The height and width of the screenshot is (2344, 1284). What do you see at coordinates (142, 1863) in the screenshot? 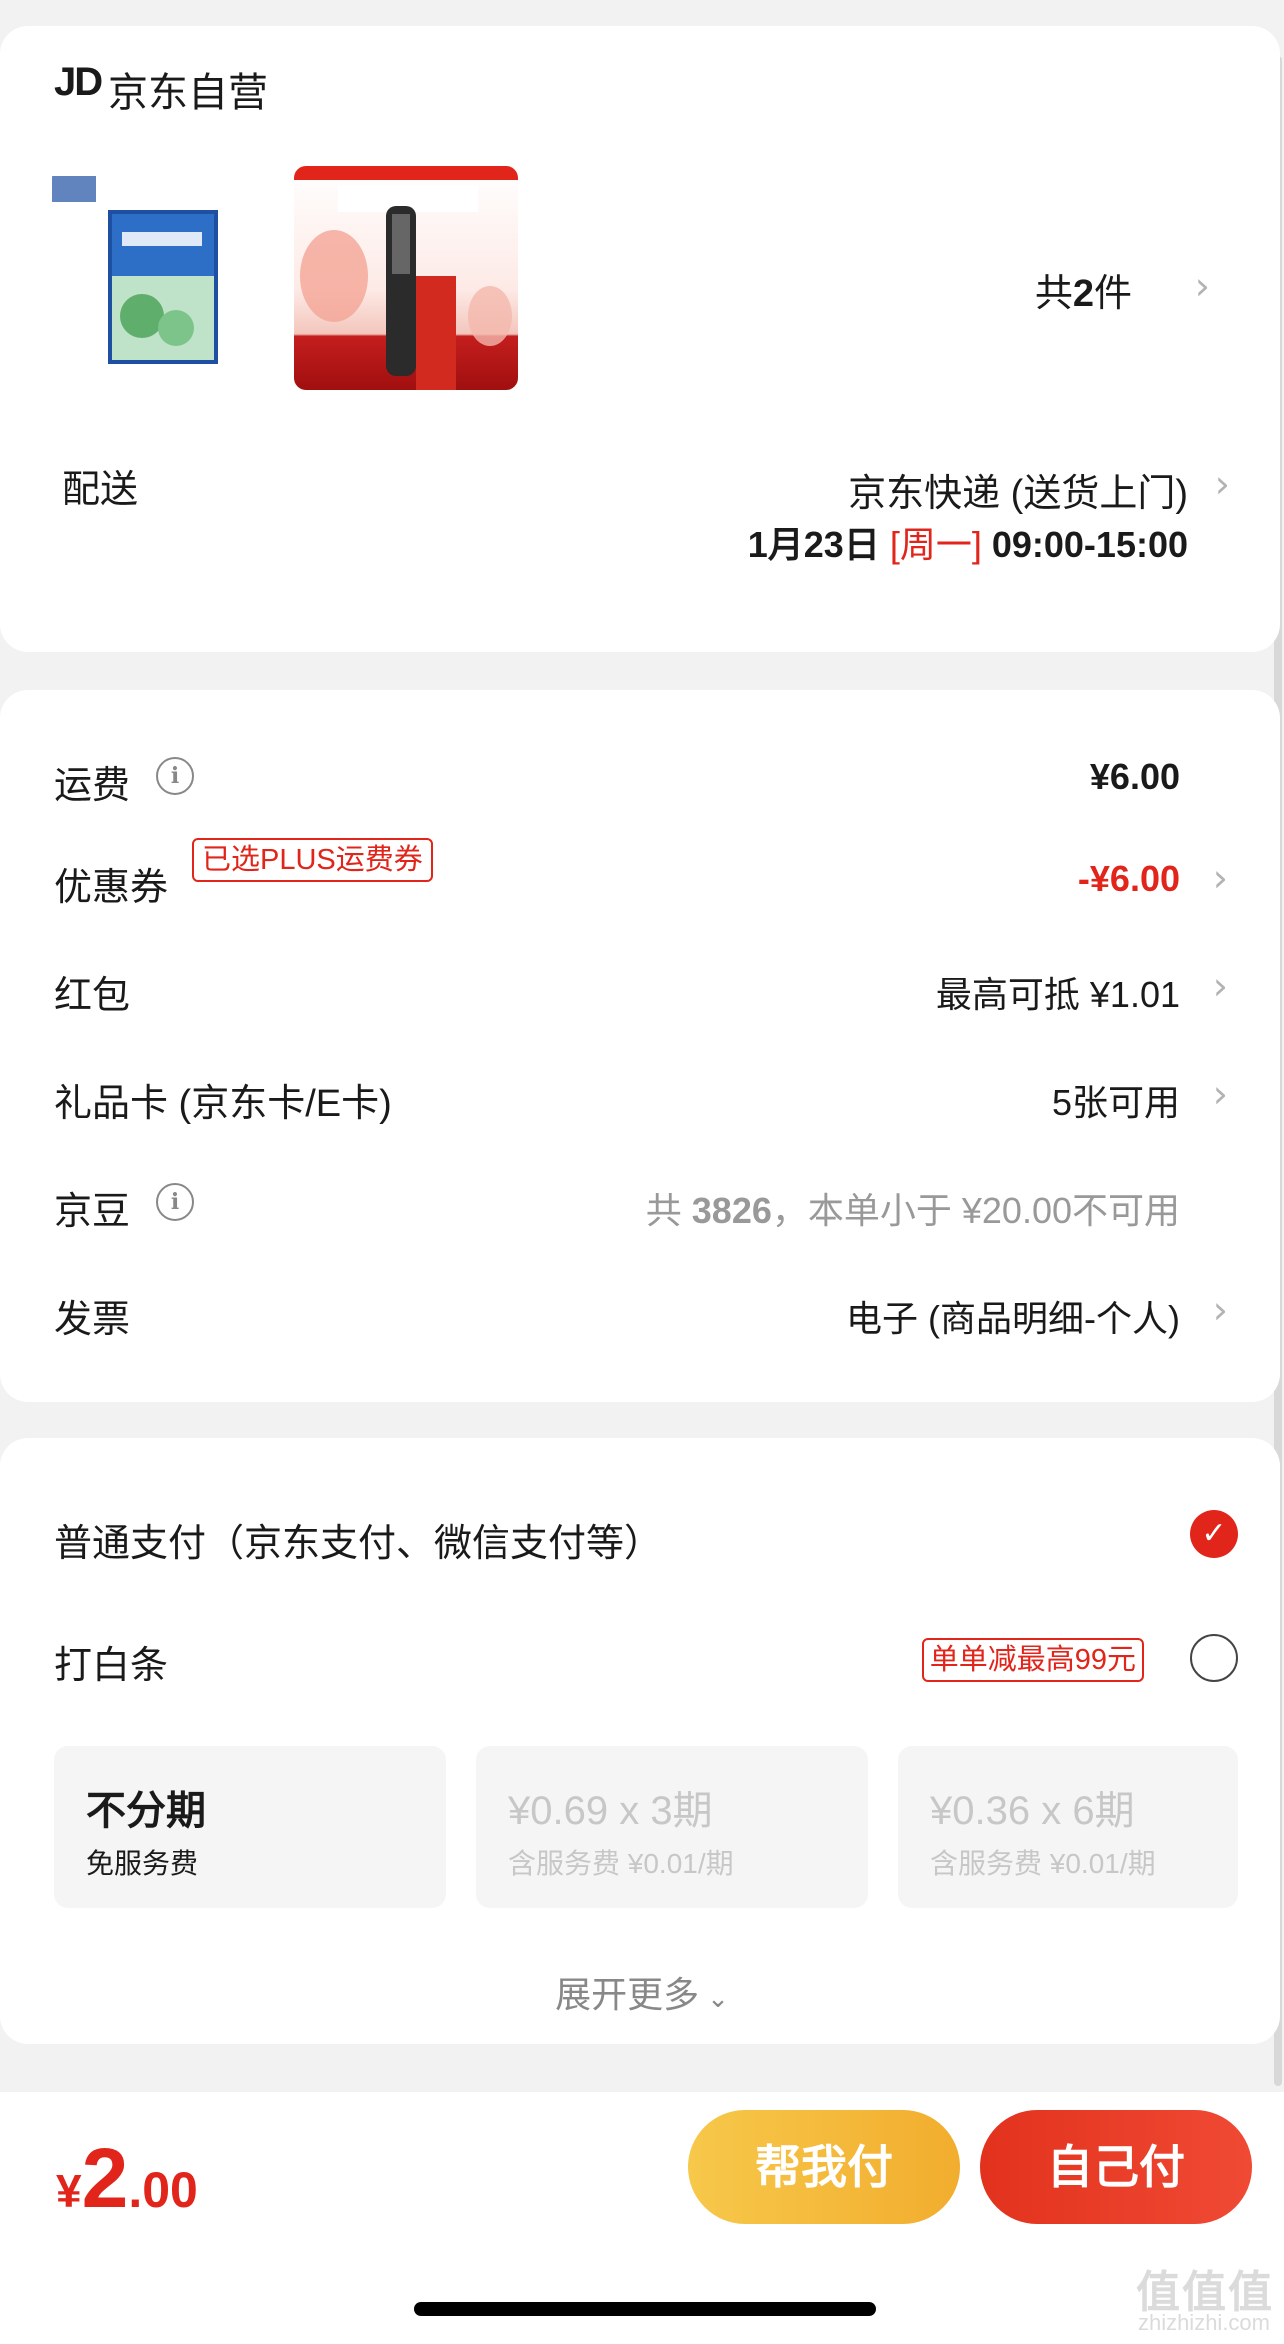
I see `plan-sub: 免服务费` at bounding box center [142, 1863].